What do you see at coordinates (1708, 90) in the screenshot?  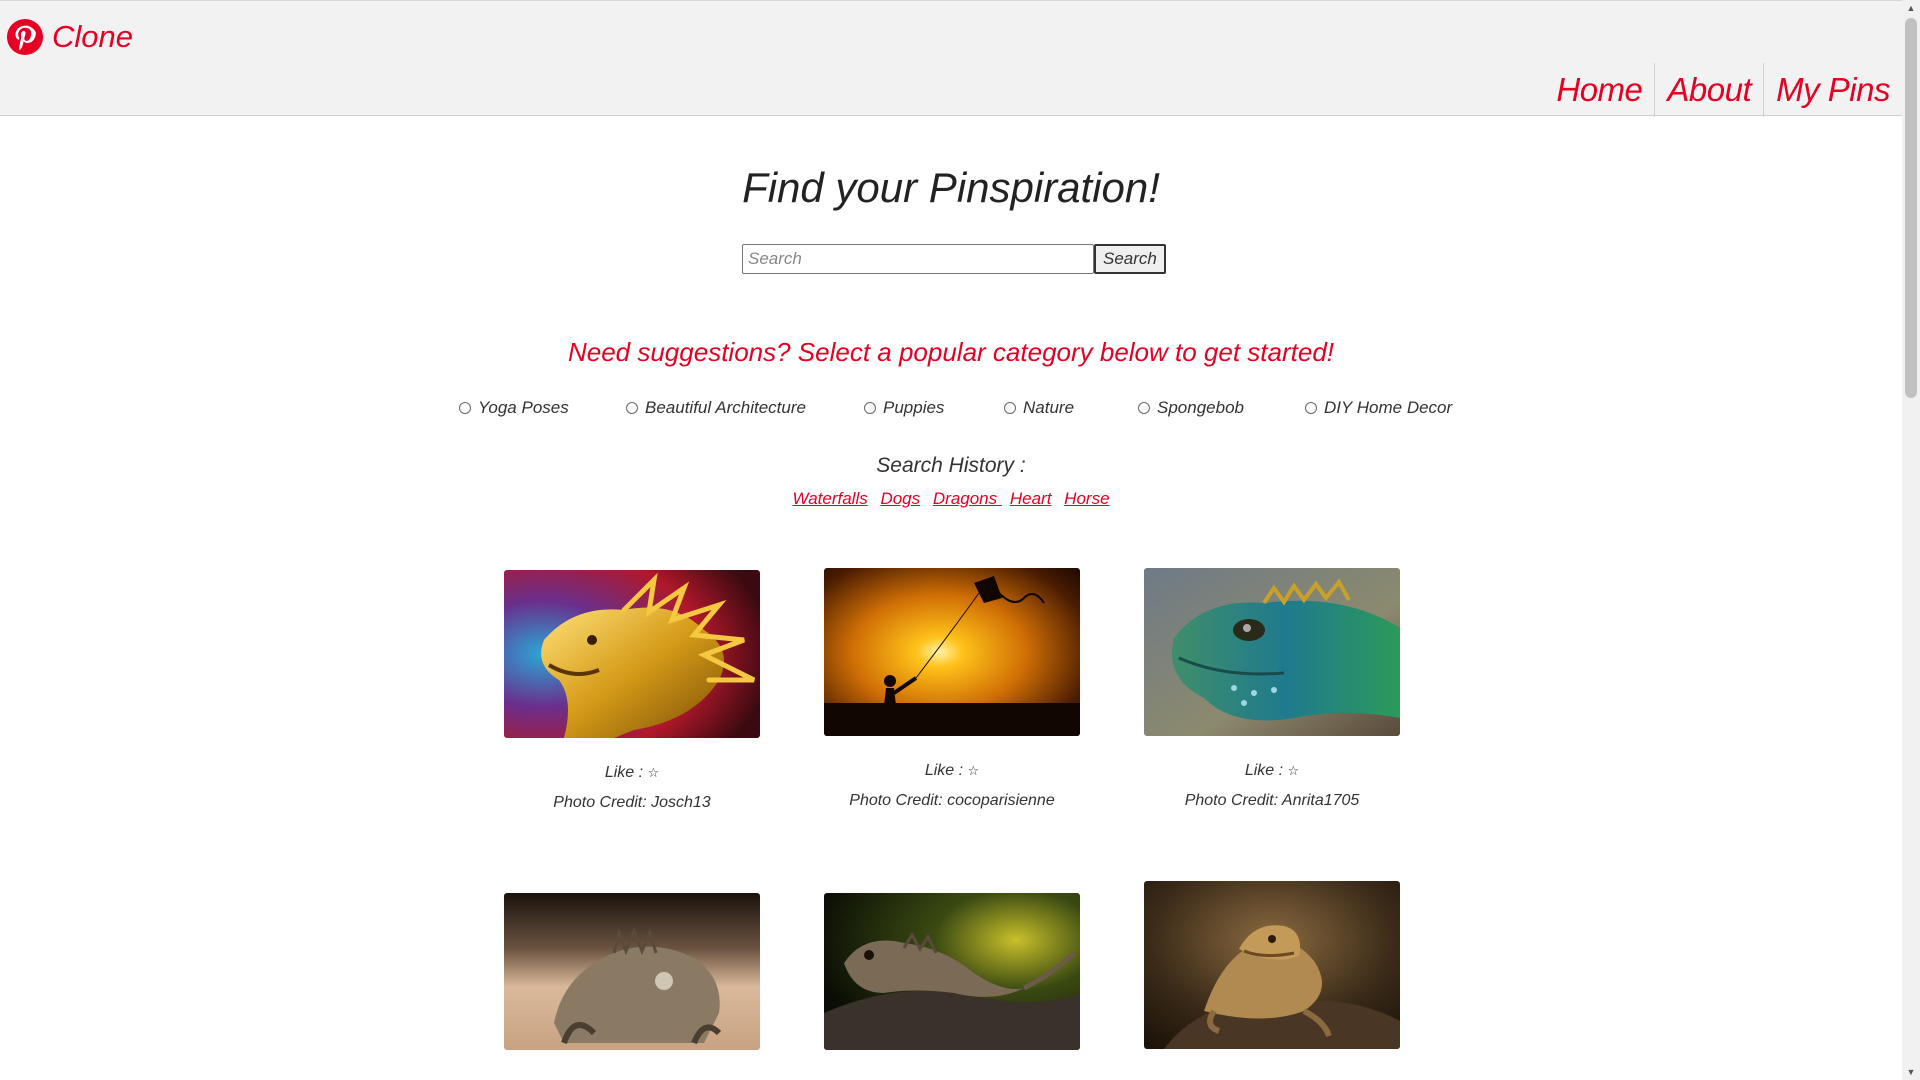 I see `nav-about: About` at bounding box center [1708, 90].